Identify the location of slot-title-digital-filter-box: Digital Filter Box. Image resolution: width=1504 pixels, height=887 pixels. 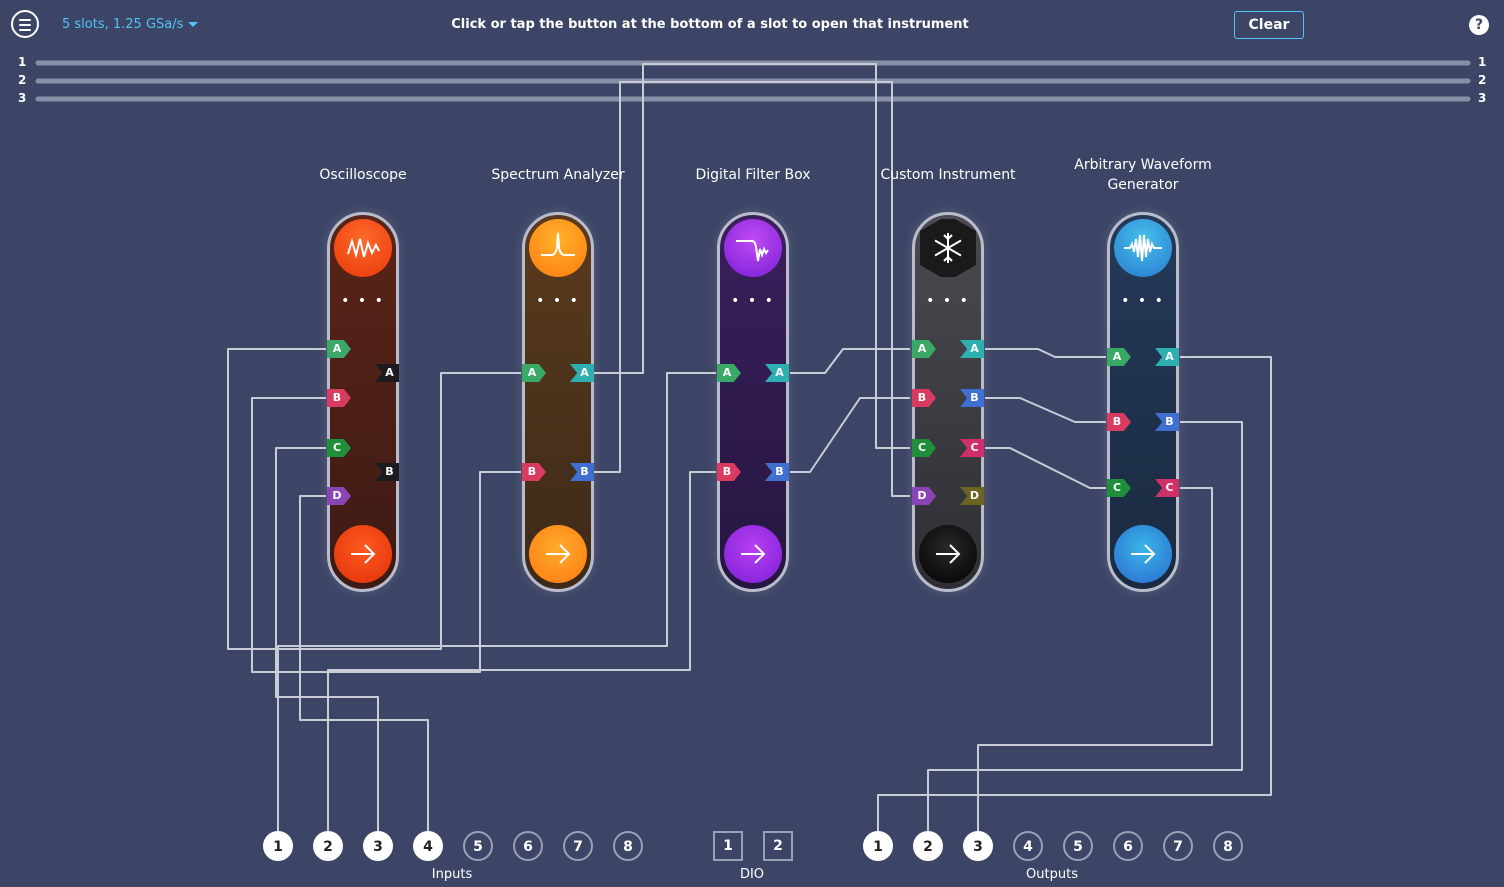
(753, 175).